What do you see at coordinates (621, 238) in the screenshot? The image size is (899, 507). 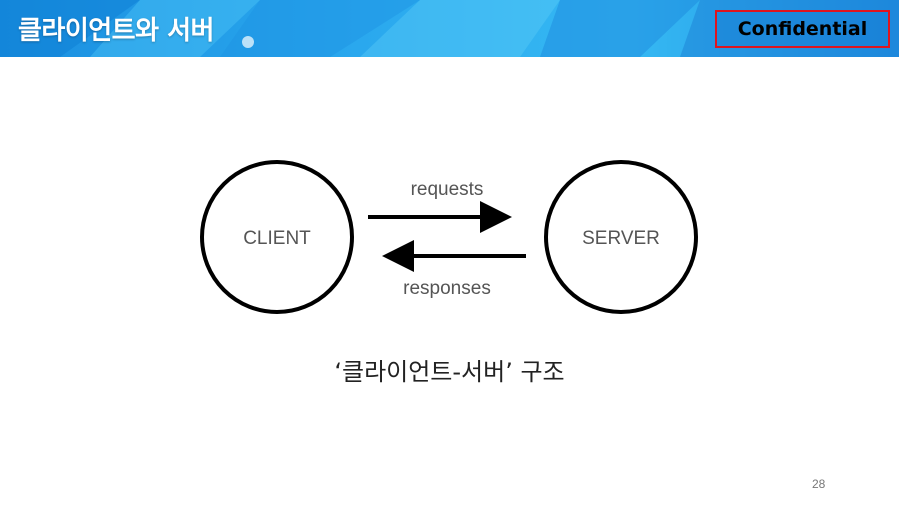 I see `server-label: SERVER` at bounding box center [621, 238].